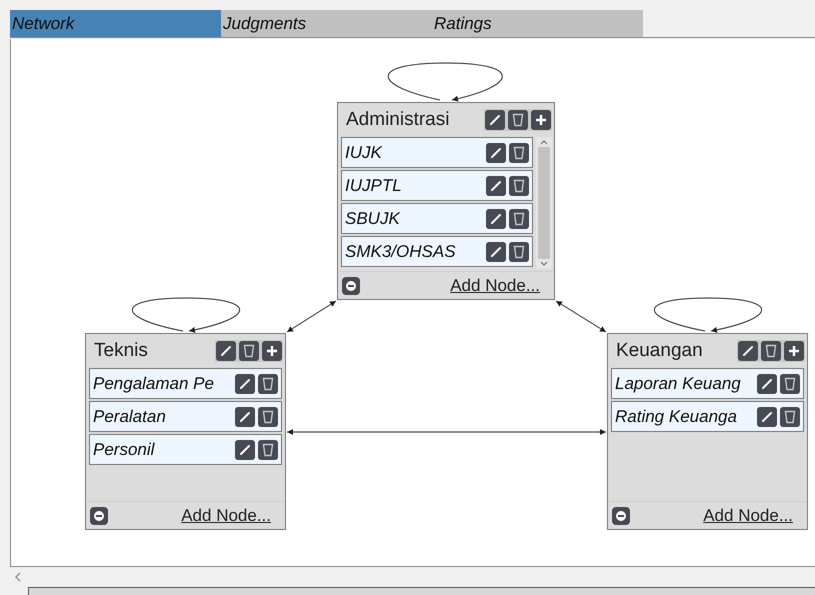  I want to click on node-item: Peralatan, so click(185, 416).